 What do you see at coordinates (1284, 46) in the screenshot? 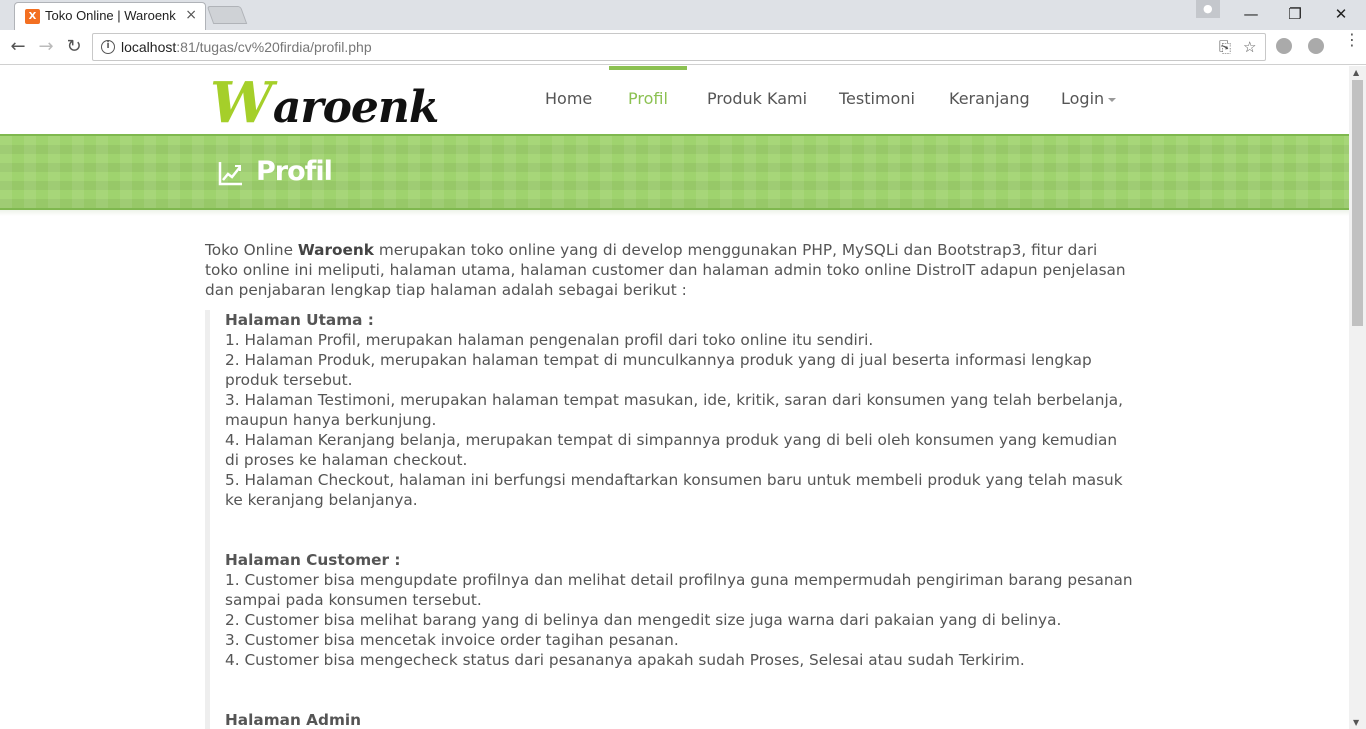
I see `extension-icon` at bounding box center [1284, 46].